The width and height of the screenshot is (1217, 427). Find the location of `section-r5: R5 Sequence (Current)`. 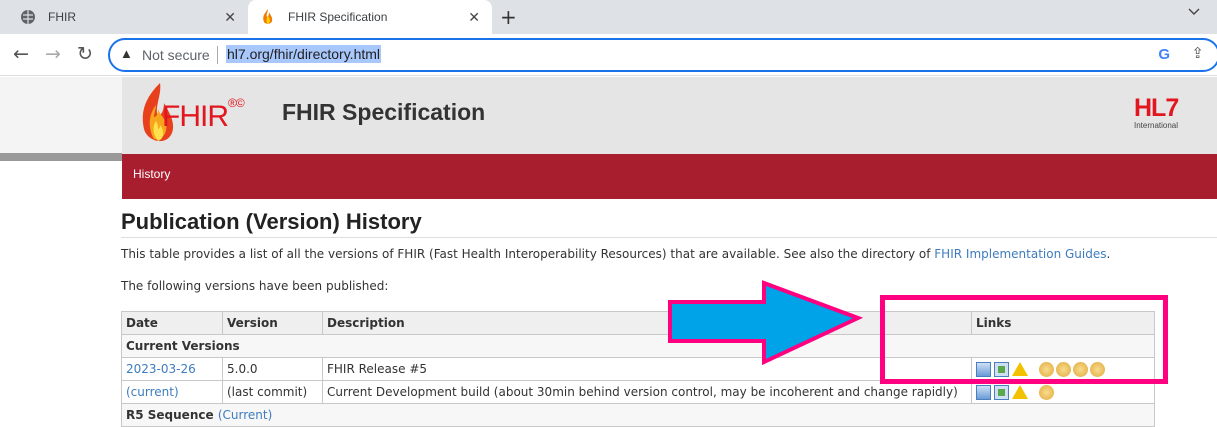

section-r5: R5 Sequence (Current) is located at coordinates (638, 415).